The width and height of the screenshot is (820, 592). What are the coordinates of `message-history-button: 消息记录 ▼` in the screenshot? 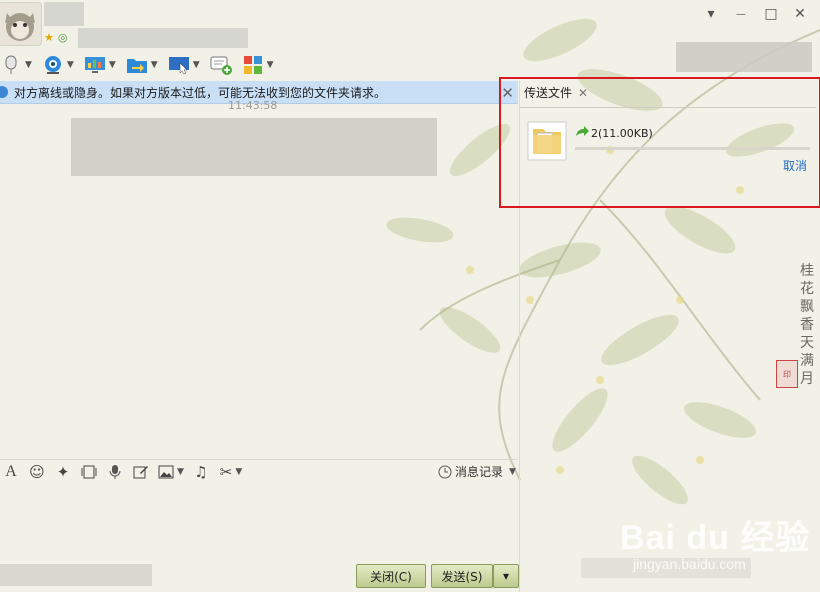 It's located at (477, 471).